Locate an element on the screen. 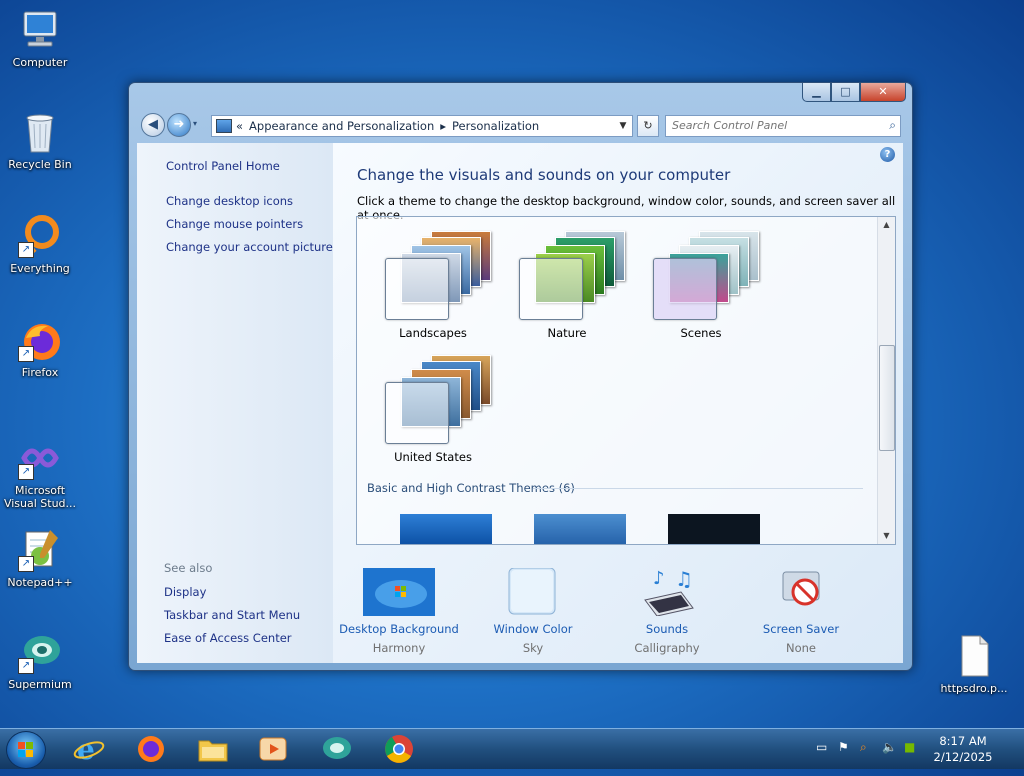 The image size is (1024, 776). search-icon: ⌕ is located at coordinates (892, 125).